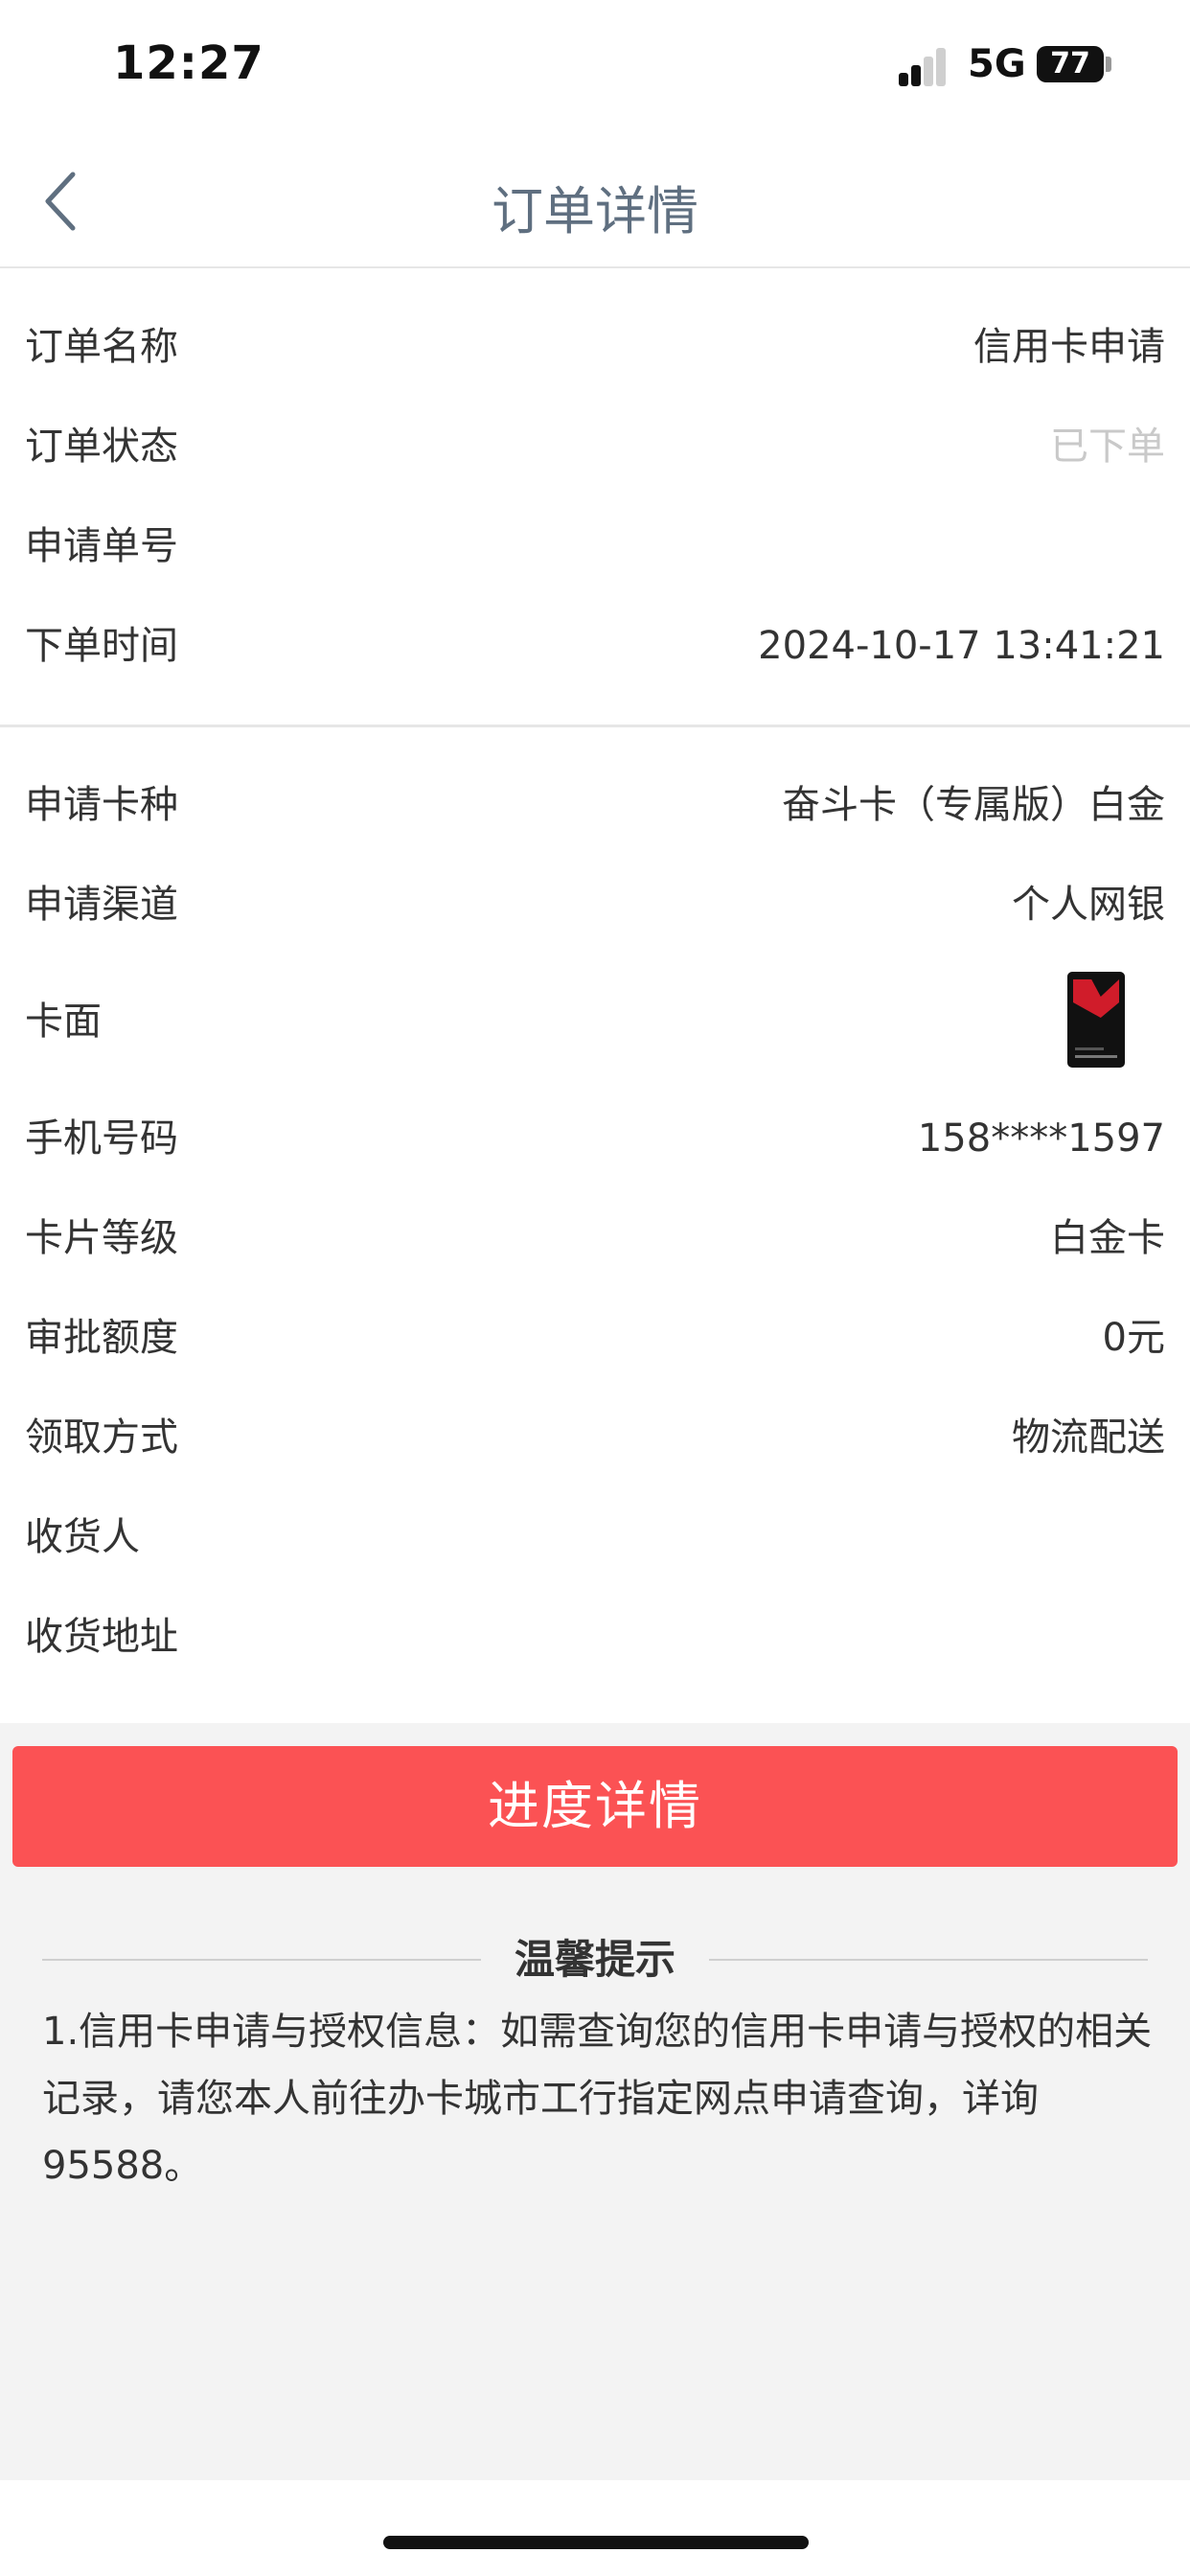  What do you see at coordinates (1041, 1138) in the screenshot?
I see `phone-value: 158****1597` at bounding box center [1041, 1138].